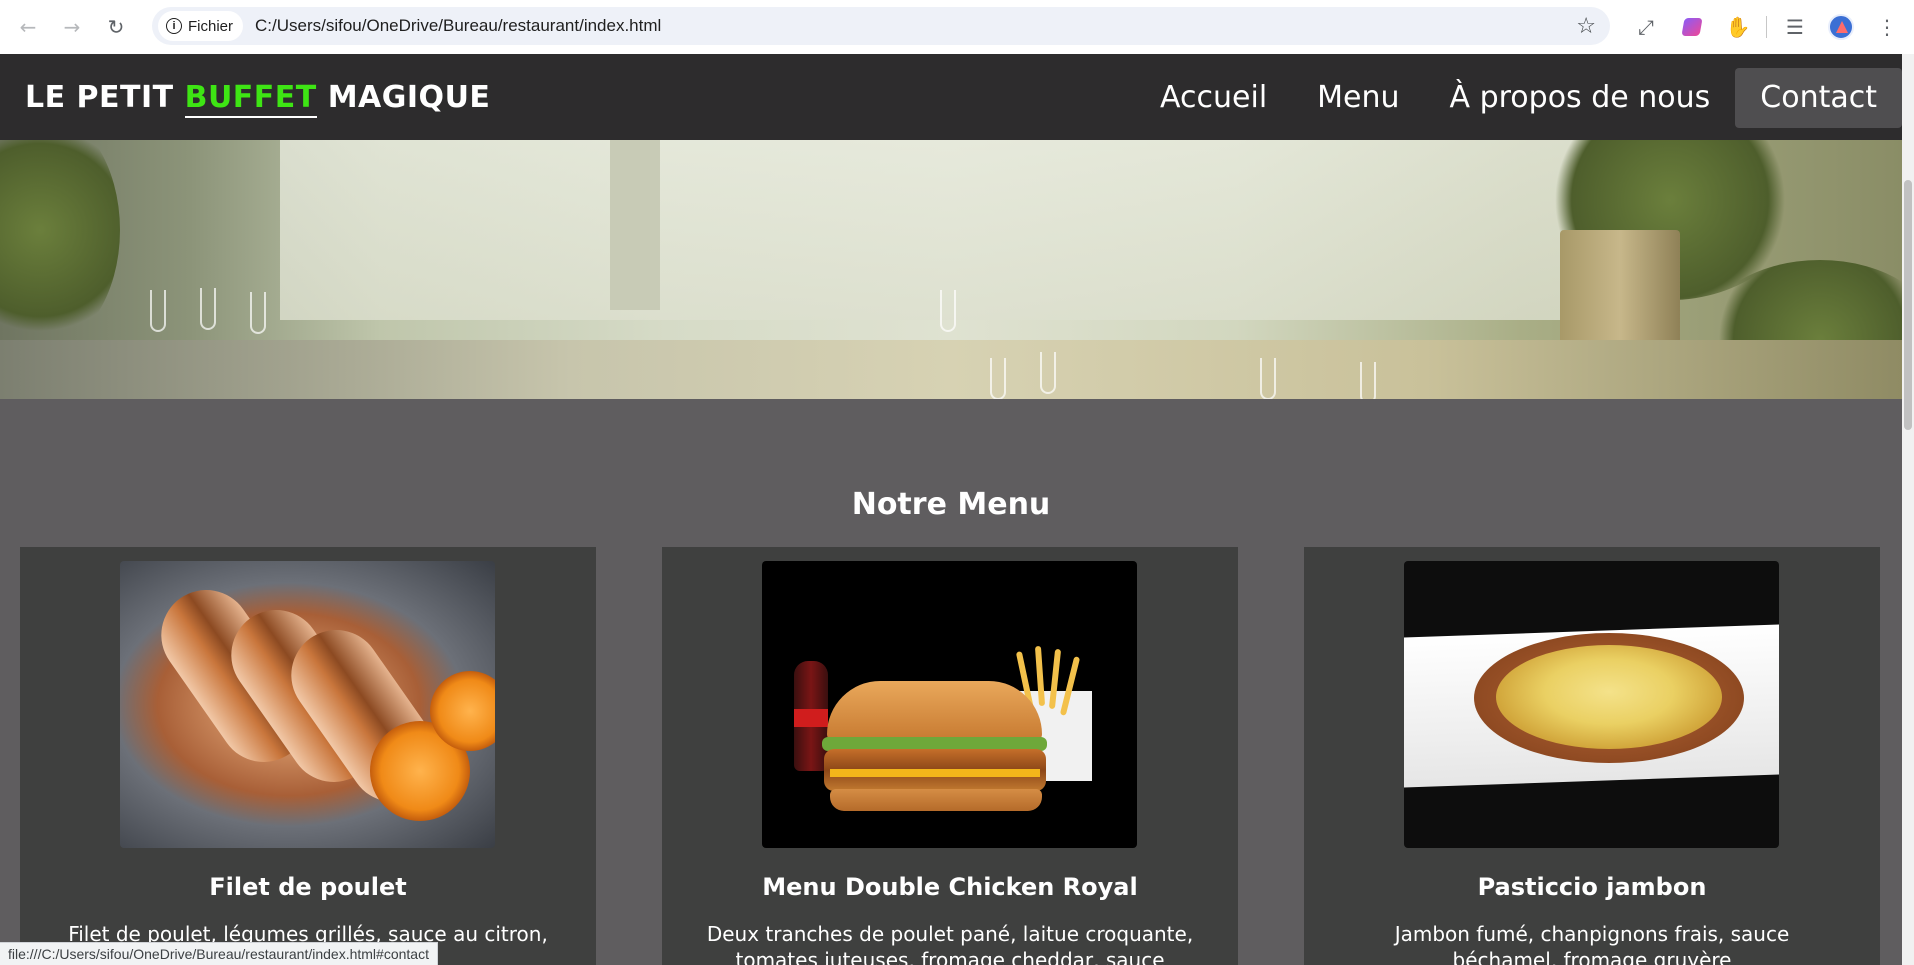 Image resolution: width=1914 pixels, height=965 pixels. What do you see at coordinates (1646, 27) in the screenshot?
I see `fullscreen-icon: ⤢` at bounding box center [1646, 27].